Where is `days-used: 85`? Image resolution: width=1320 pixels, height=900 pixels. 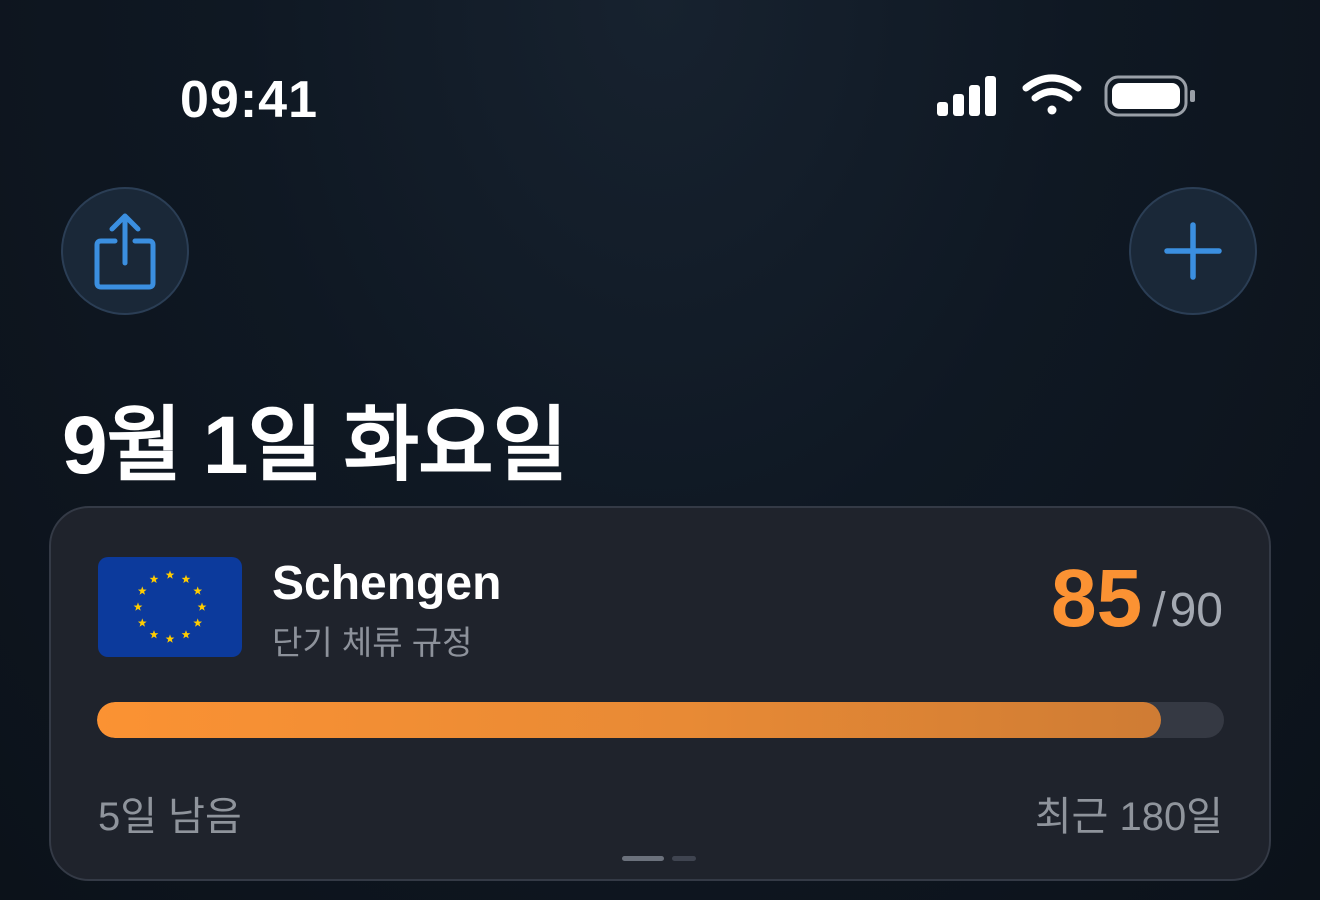 days-used: 85 is located at coordinates (1097, 598).